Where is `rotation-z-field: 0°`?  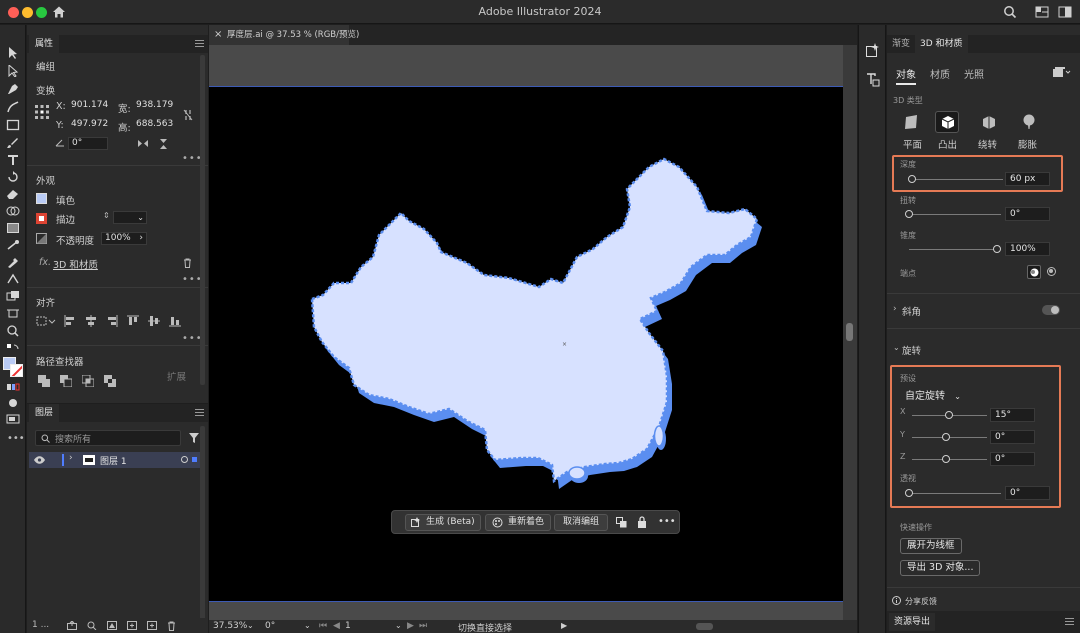
rotation-z-field: 0° is located at coordinates (1012, 459).